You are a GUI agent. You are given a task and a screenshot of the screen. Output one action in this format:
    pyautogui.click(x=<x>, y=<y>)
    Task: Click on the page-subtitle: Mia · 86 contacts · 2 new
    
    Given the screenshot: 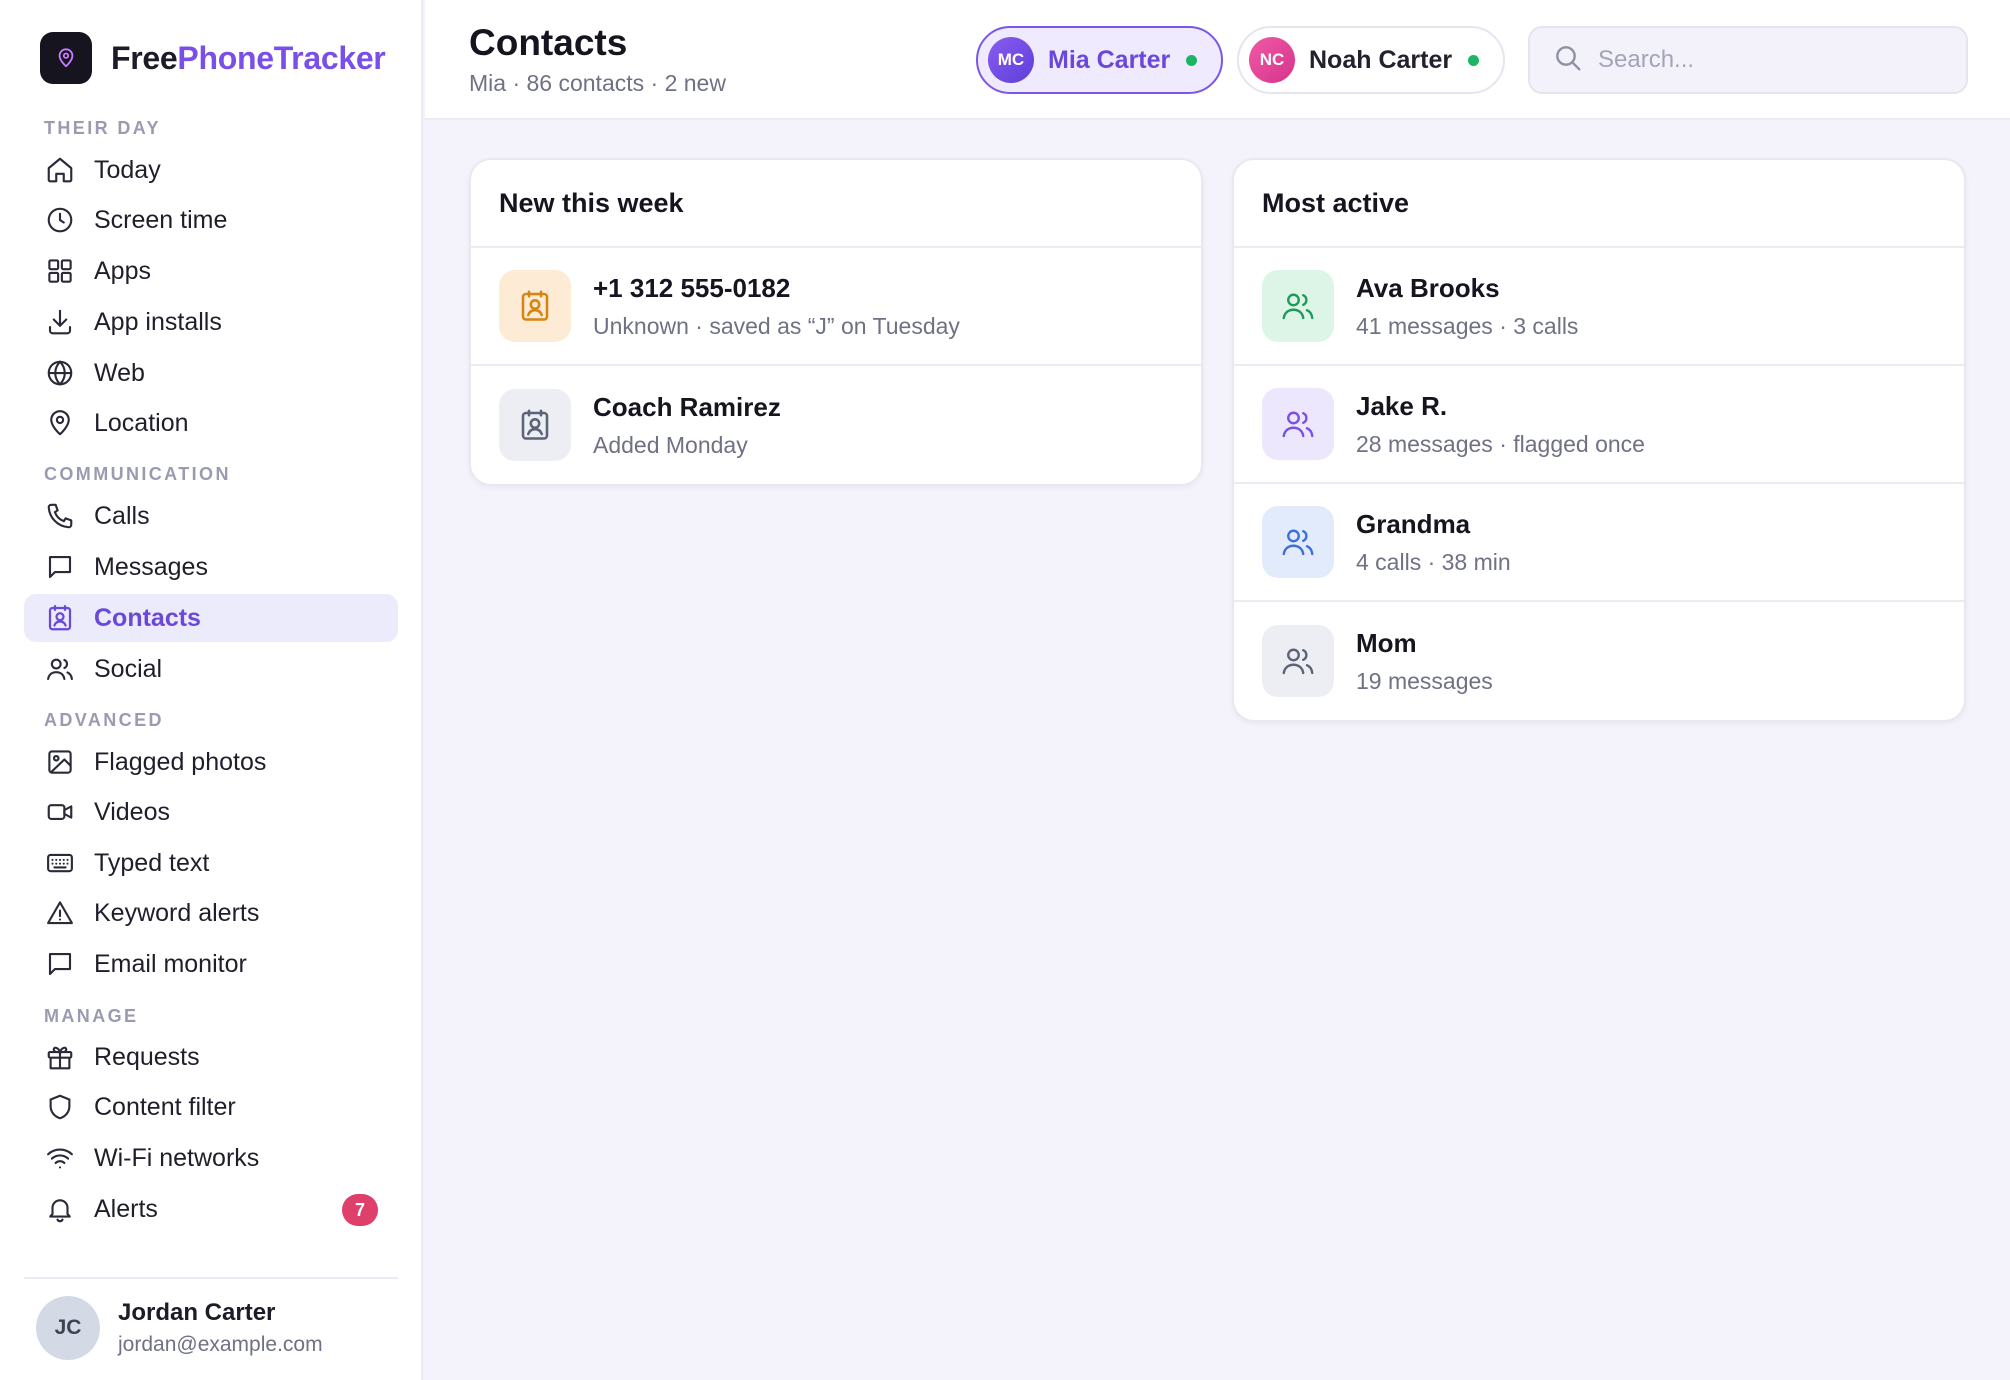 What is the action you would take?
    pyautogui.click(x=597, y=83)
    